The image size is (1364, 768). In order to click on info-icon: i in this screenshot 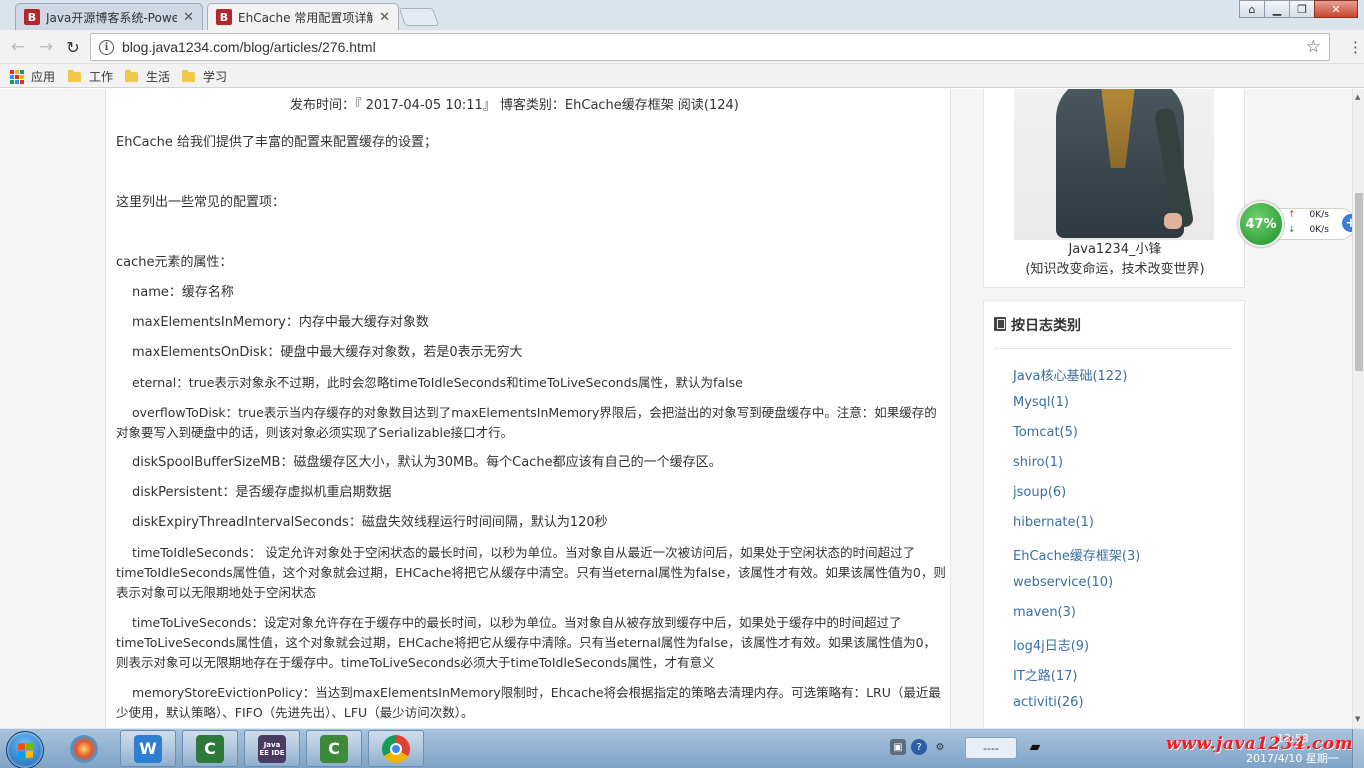, I will do `click(106, 47)`.